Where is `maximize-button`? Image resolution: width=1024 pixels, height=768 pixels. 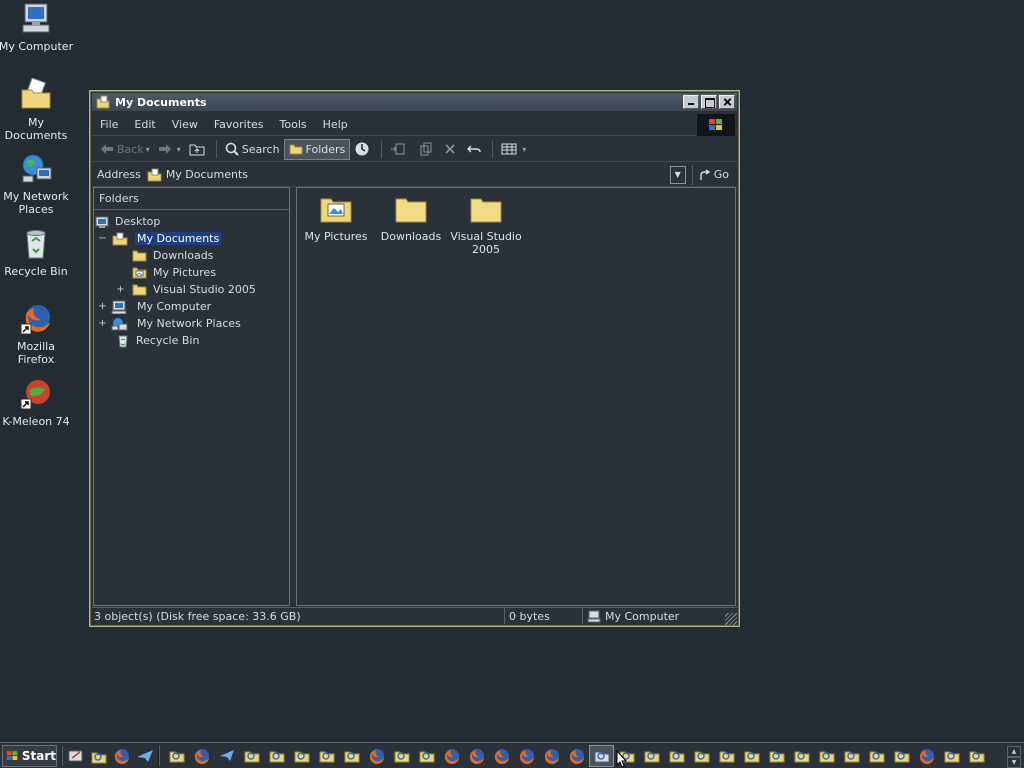 maximize-button is located at coordinates (709, 102).